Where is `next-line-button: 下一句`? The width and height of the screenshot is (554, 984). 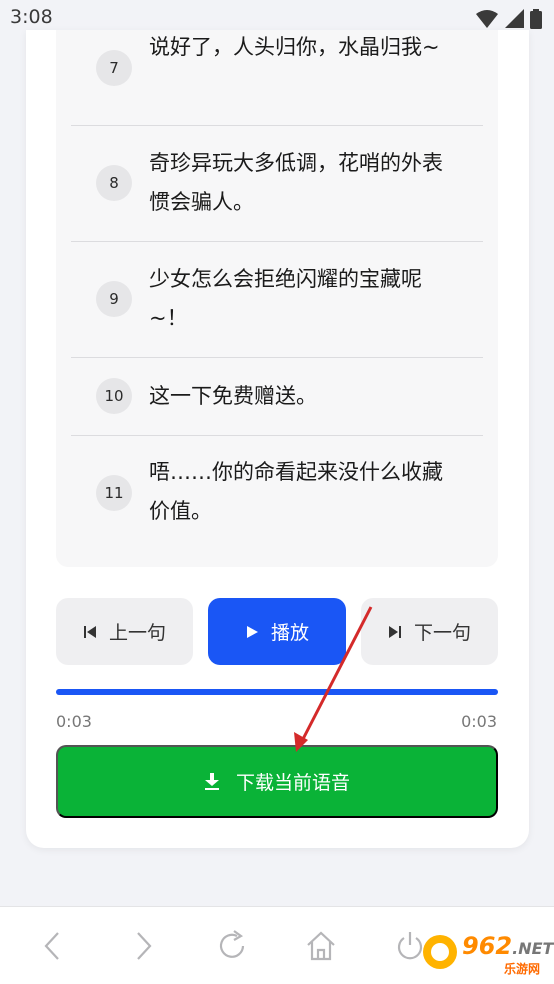 next-line-button: 下一句 is located at coordinates (429, 631).